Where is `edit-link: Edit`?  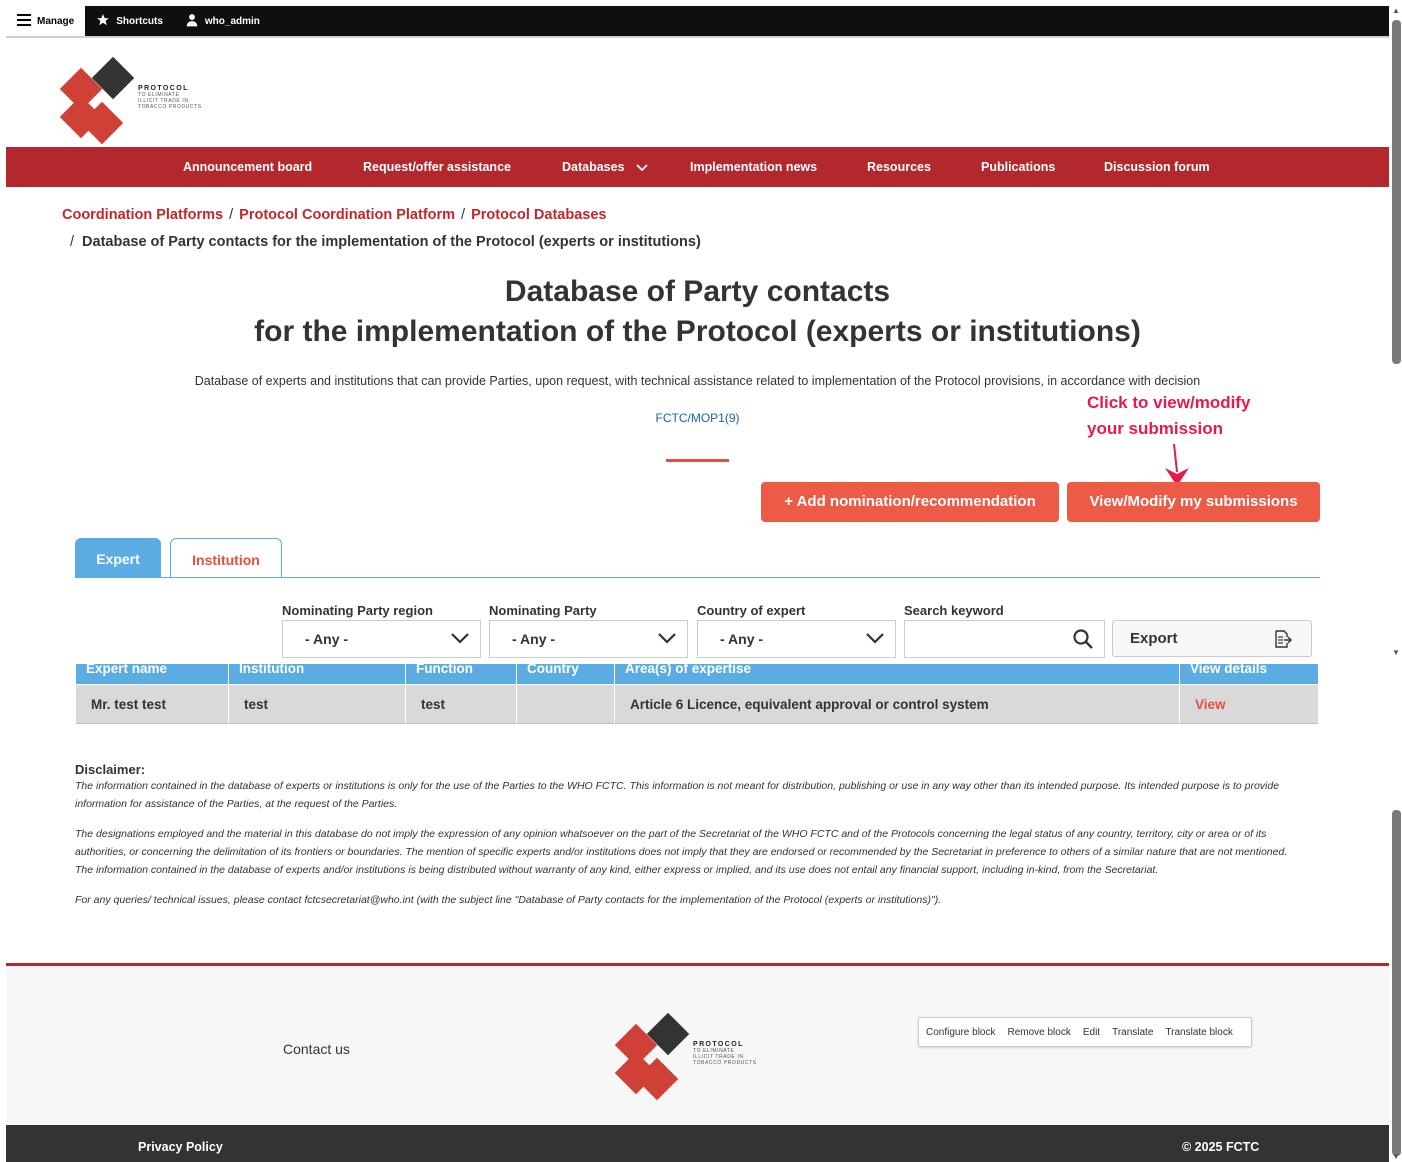
edit-link: Edit is located at coordinates (1091, 1032).